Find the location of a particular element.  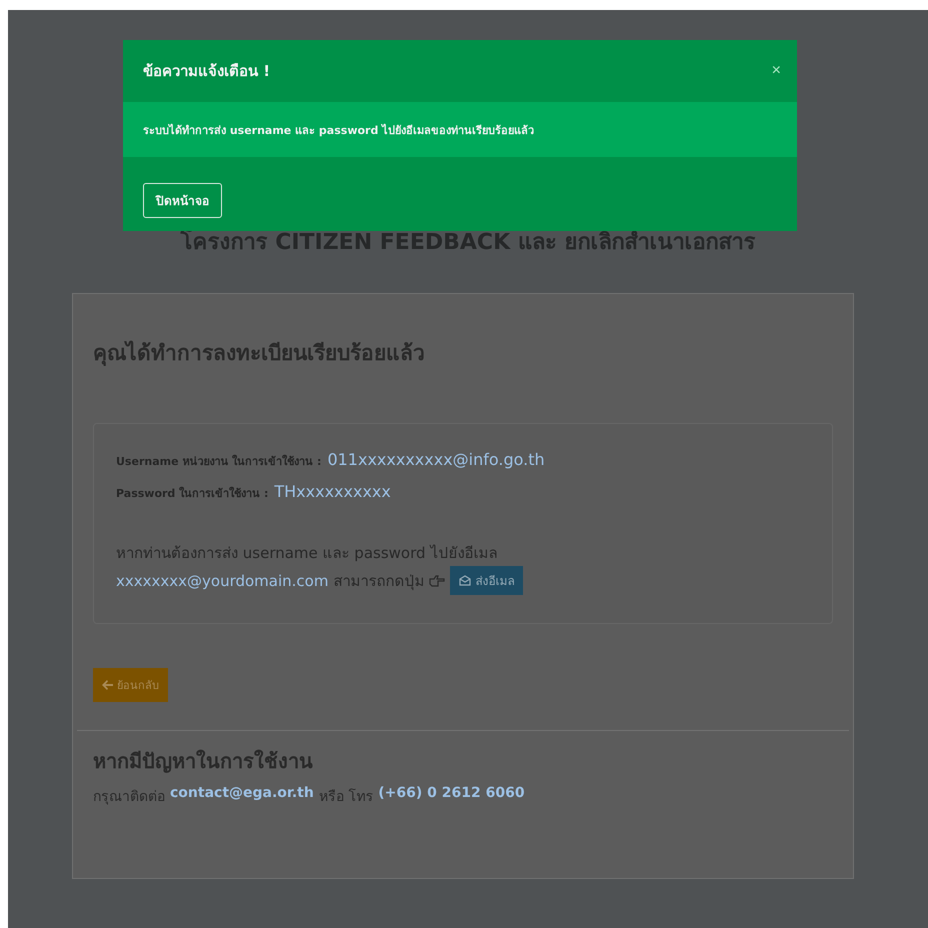

credential-value: THxxxxxxxxxx is located at coordinates (332, 491).